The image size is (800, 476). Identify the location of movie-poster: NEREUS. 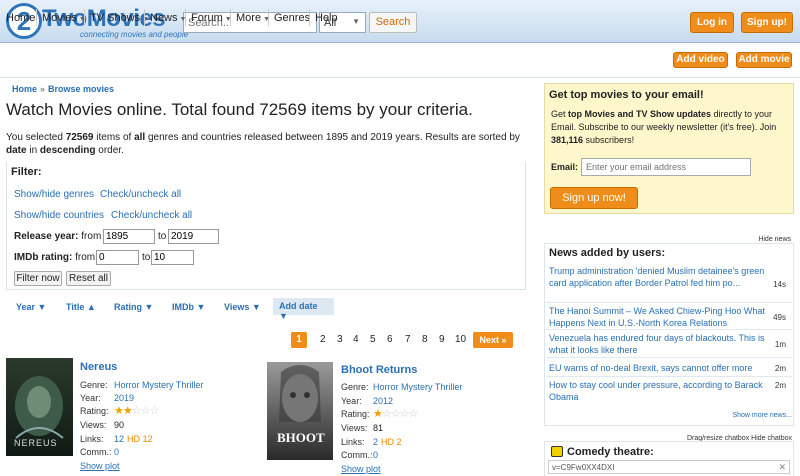
(39, 407).